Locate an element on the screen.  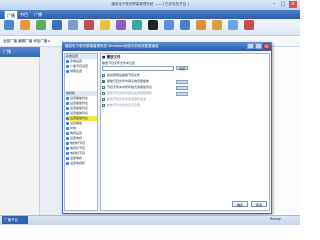
left-panel-title: 广播 is located at coordinates (20, 52).